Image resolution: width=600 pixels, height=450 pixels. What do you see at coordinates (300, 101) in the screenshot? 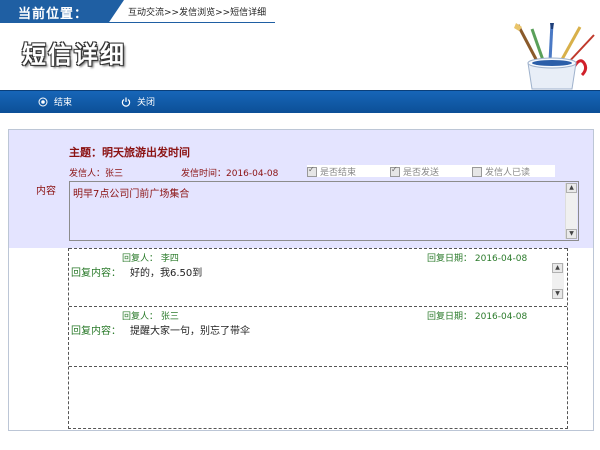
I see `toolbar: 结束 关闭` at bounding box center [300, 101].